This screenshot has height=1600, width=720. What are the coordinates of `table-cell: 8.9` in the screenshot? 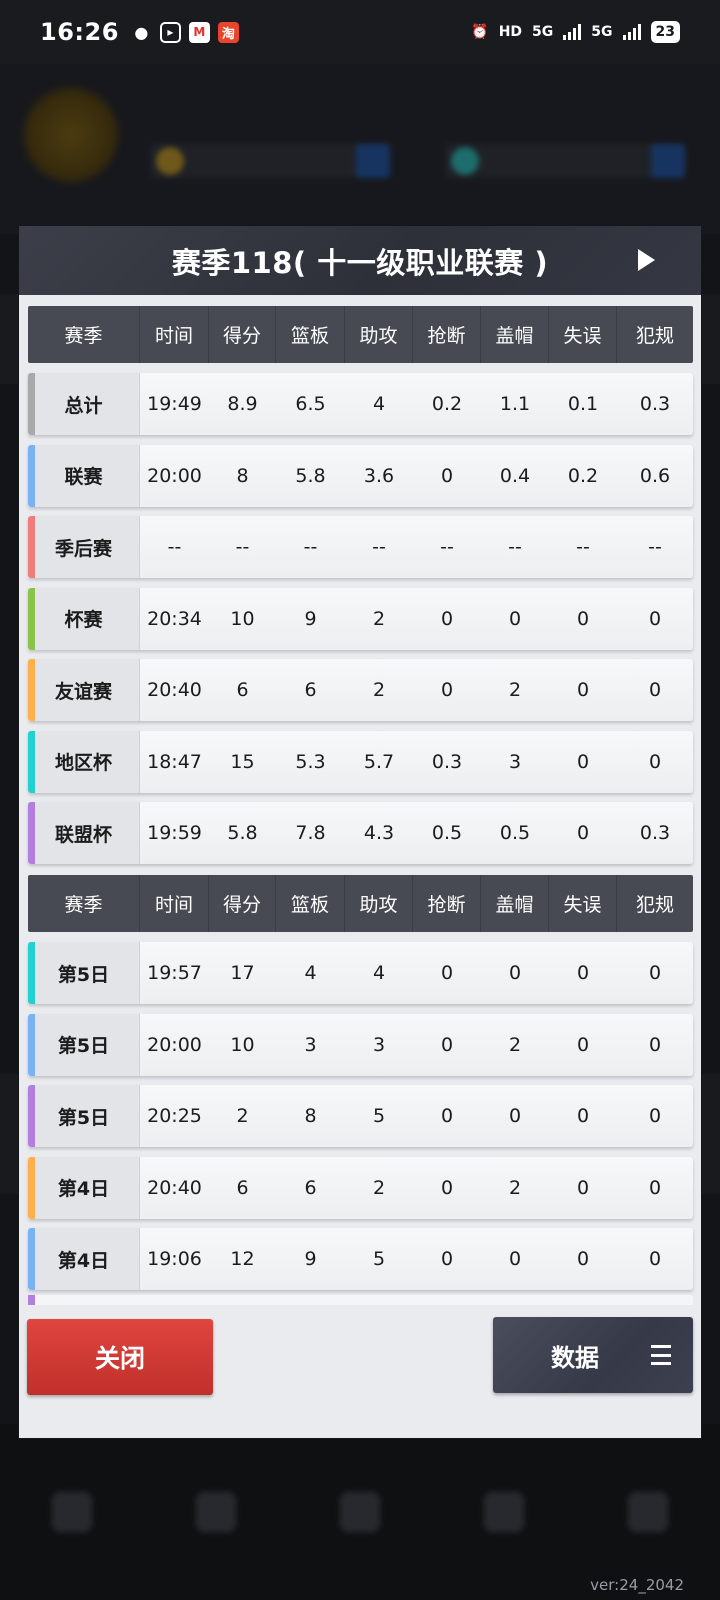 It's located at (242, 404).